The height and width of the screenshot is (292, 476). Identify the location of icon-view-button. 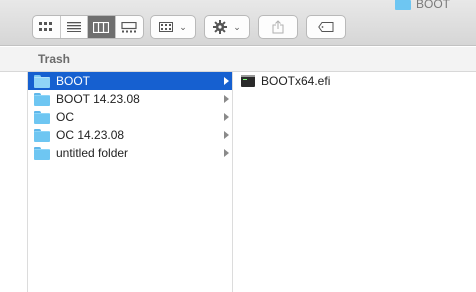
(47, 27).